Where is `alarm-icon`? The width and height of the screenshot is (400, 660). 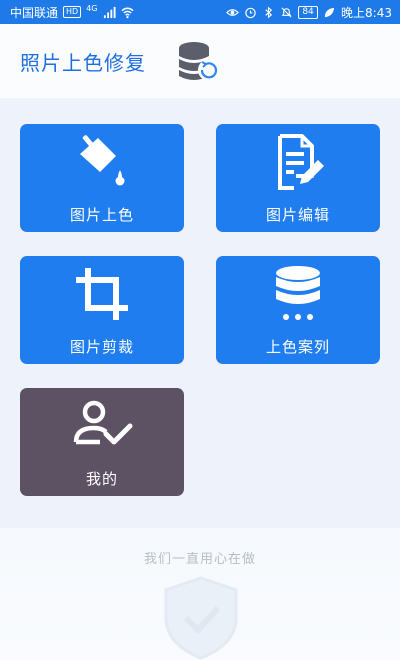
alarm-icon is located at coordinates (250, 12).